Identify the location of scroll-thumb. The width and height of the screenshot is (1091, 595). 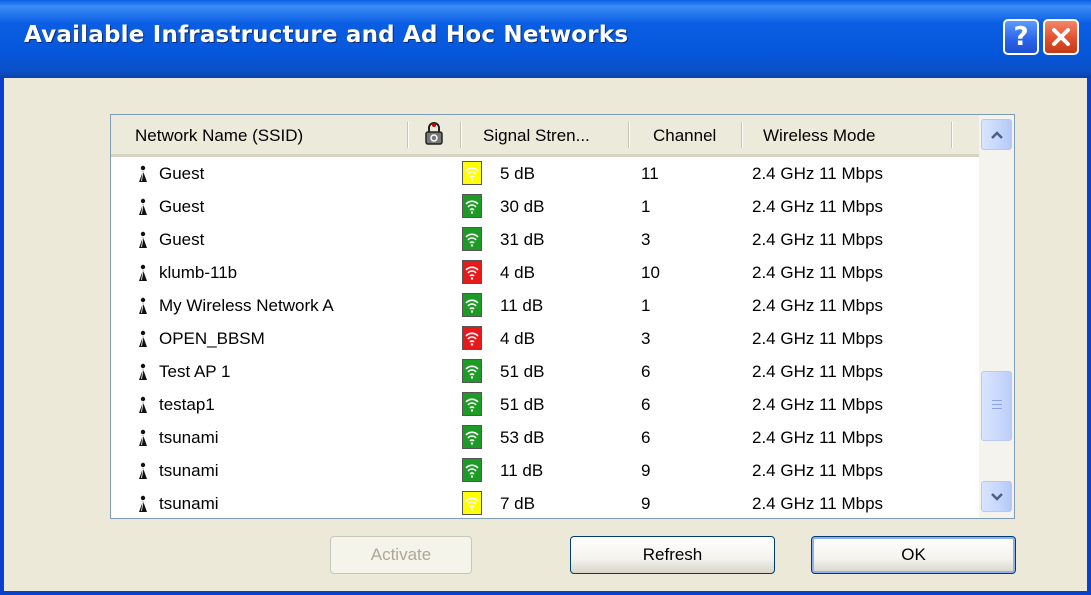
(996, 406).